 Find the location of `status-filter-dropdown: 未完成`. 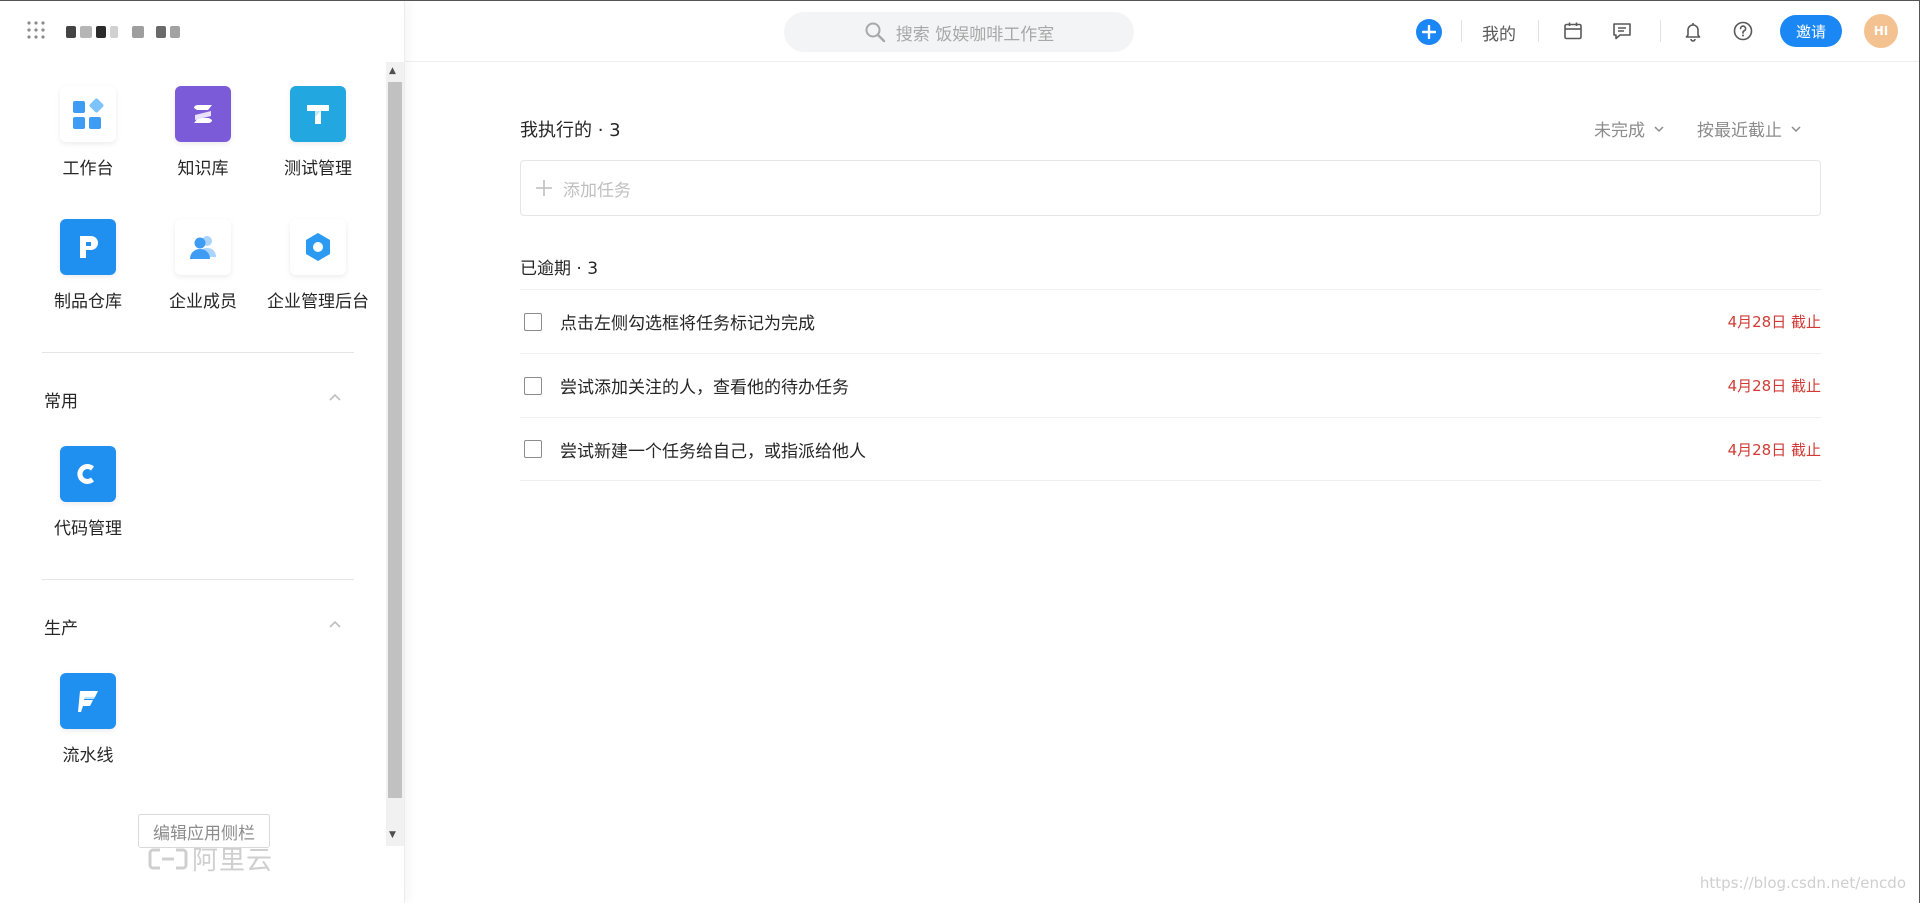

status-filter-dropdown: 未完成 is located at coordinates (1629, 128).